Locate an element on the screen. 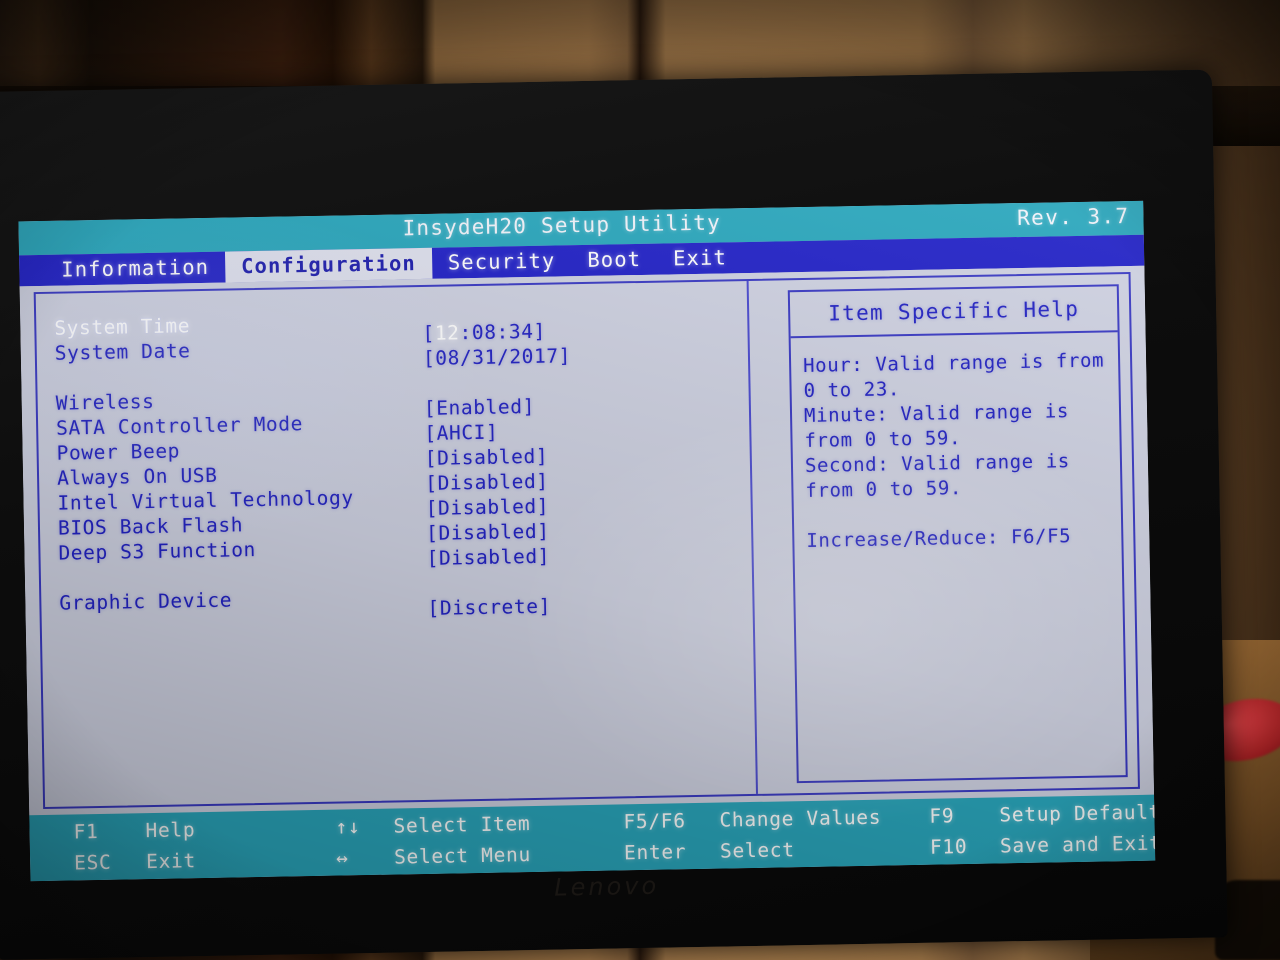  key-legend-action: Change Values is located at coordinates (800, 818).